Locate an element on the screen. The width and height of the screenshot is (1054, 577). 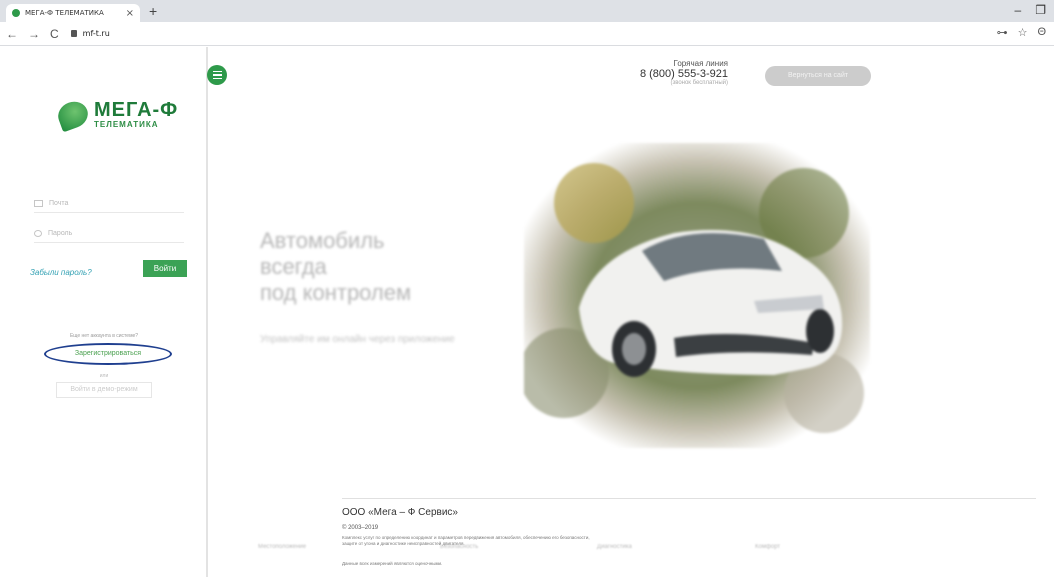
company-name: ООО «Мега – Ф Сервис» is located at coordinates (400, 512).